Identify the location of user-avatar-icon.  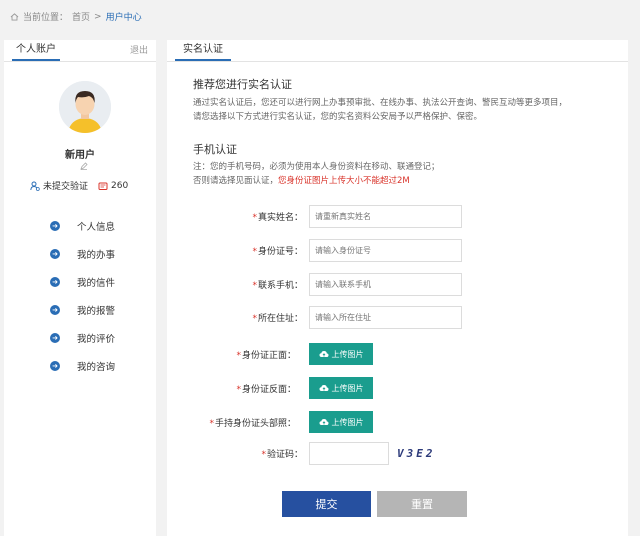
(85, 107).